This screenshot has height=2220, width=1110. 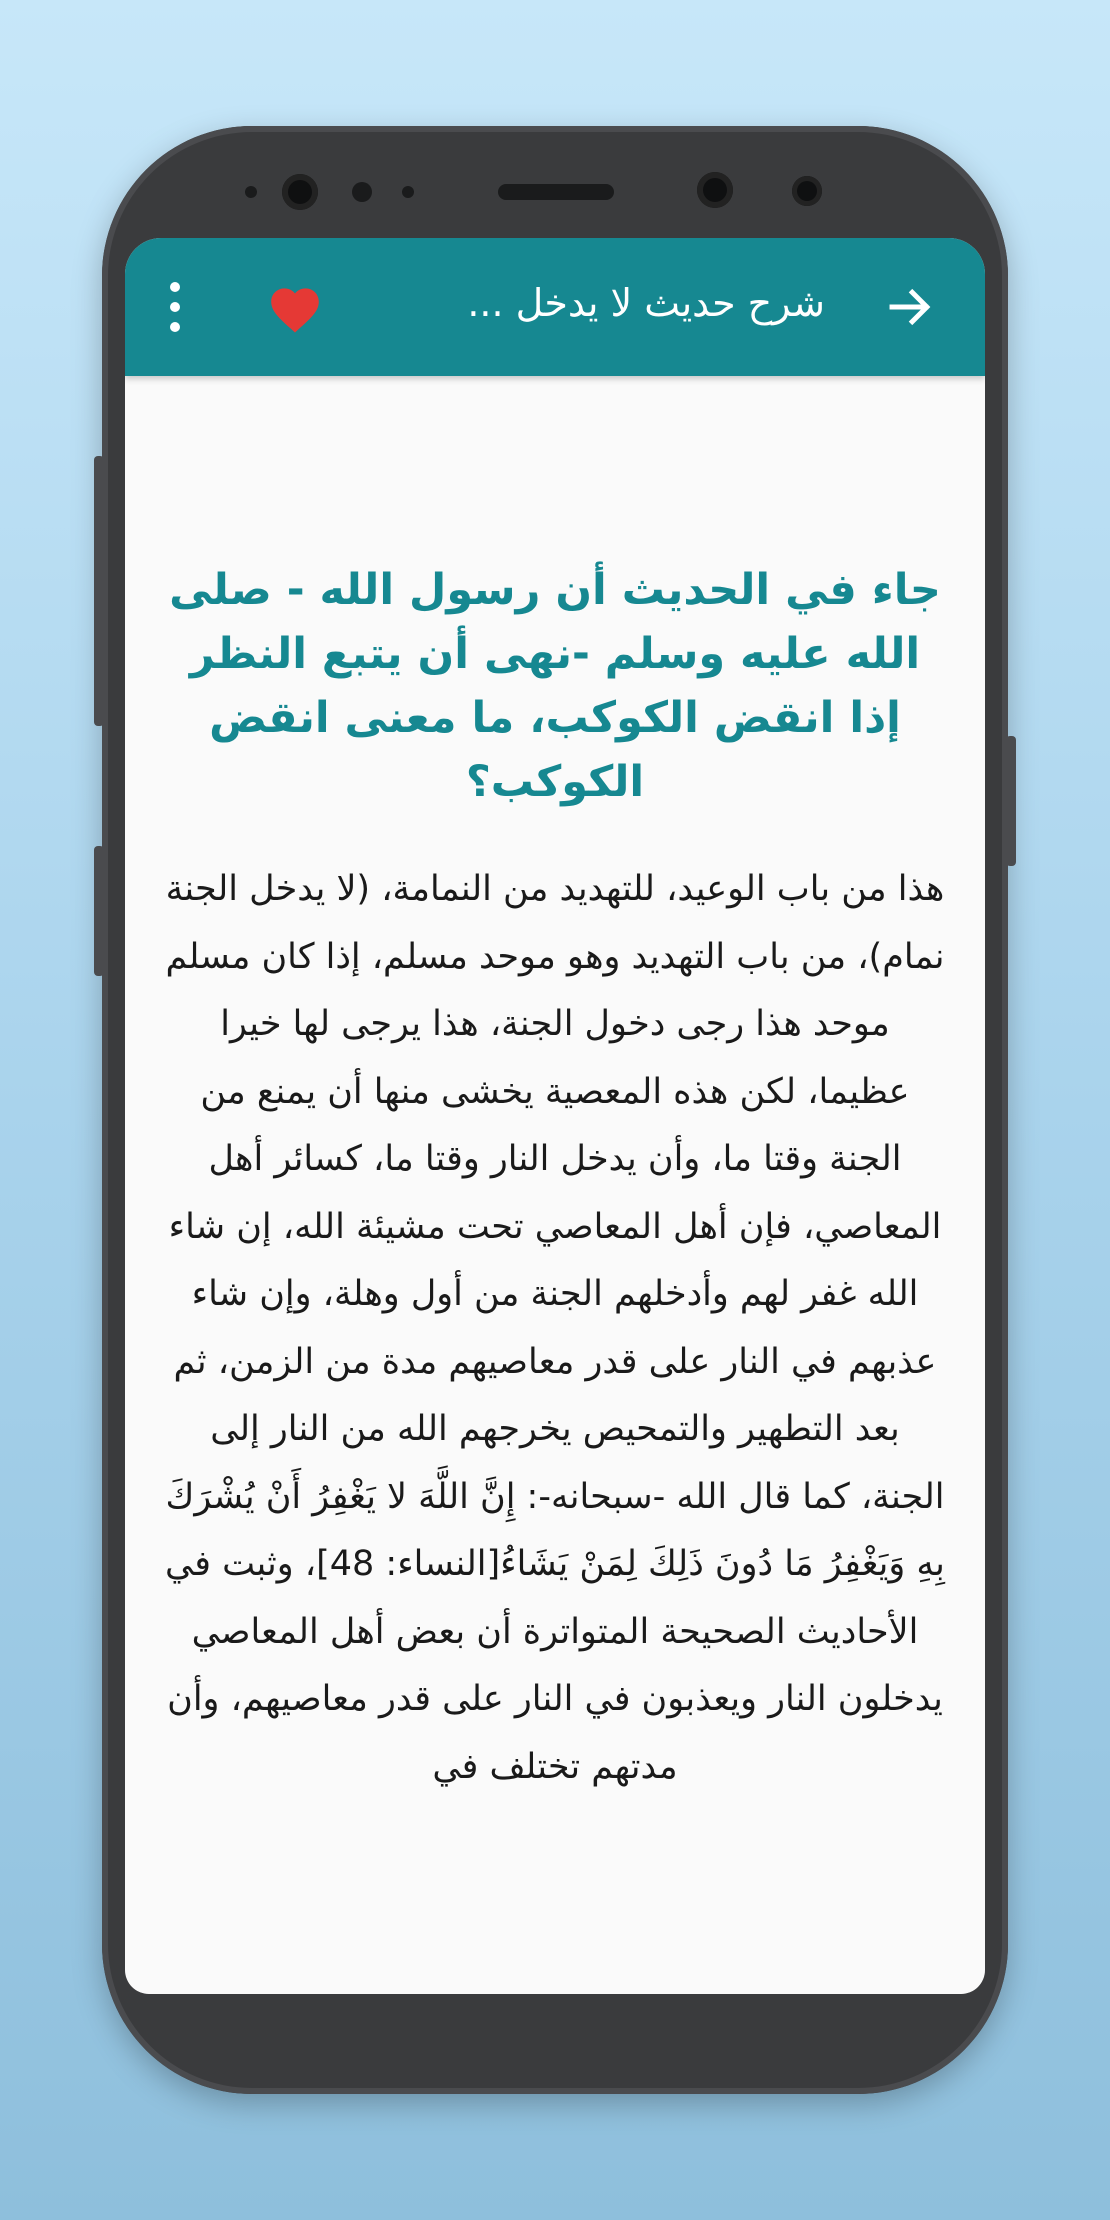 I want to click on earpiece-speaker, so click(x=556, y=192).